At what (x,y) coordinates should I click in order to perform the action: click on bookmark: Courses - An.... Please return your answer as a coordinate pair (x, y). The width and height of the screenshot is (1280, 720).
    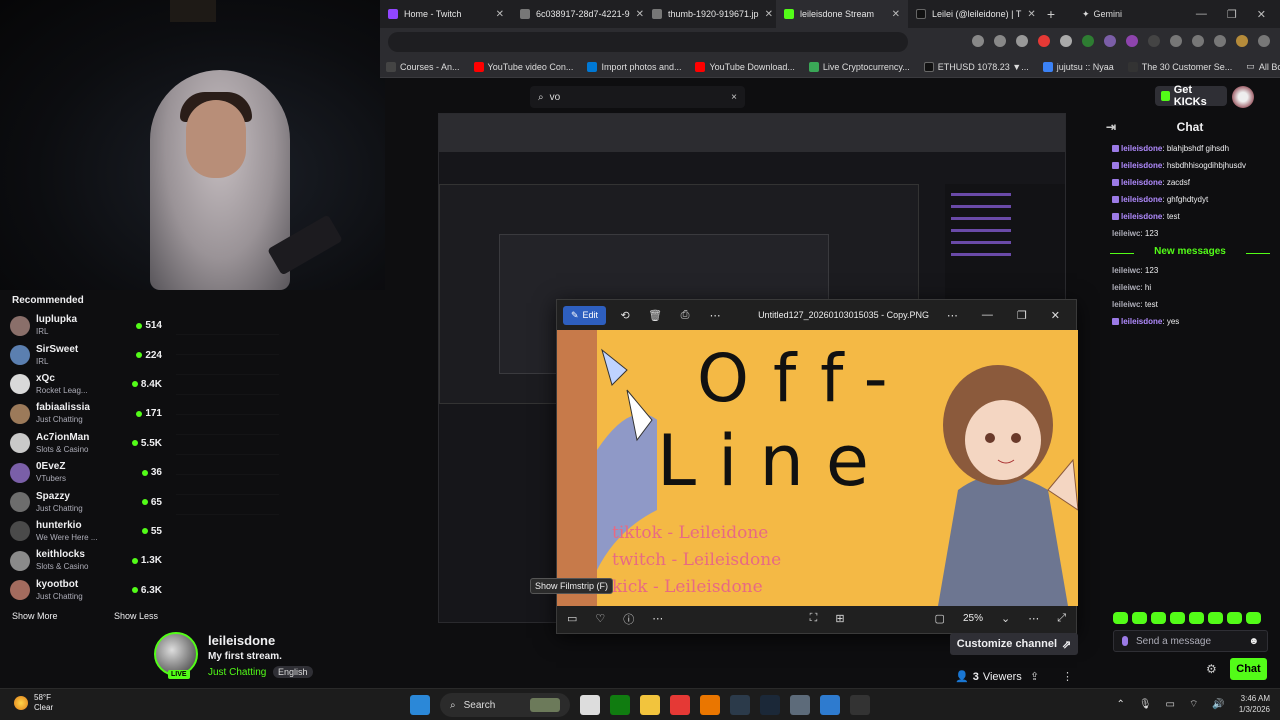
    Looking at the image, I should click on (423, 66).